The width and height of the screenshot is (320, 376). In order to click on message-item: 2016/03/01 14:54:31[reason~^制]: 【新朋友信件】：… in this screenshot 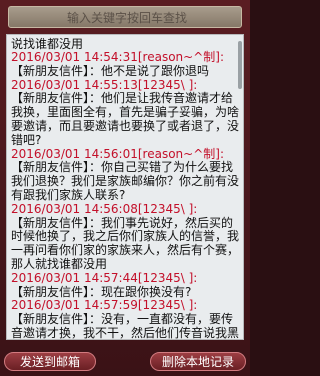, I will do `click(125, 64)`.